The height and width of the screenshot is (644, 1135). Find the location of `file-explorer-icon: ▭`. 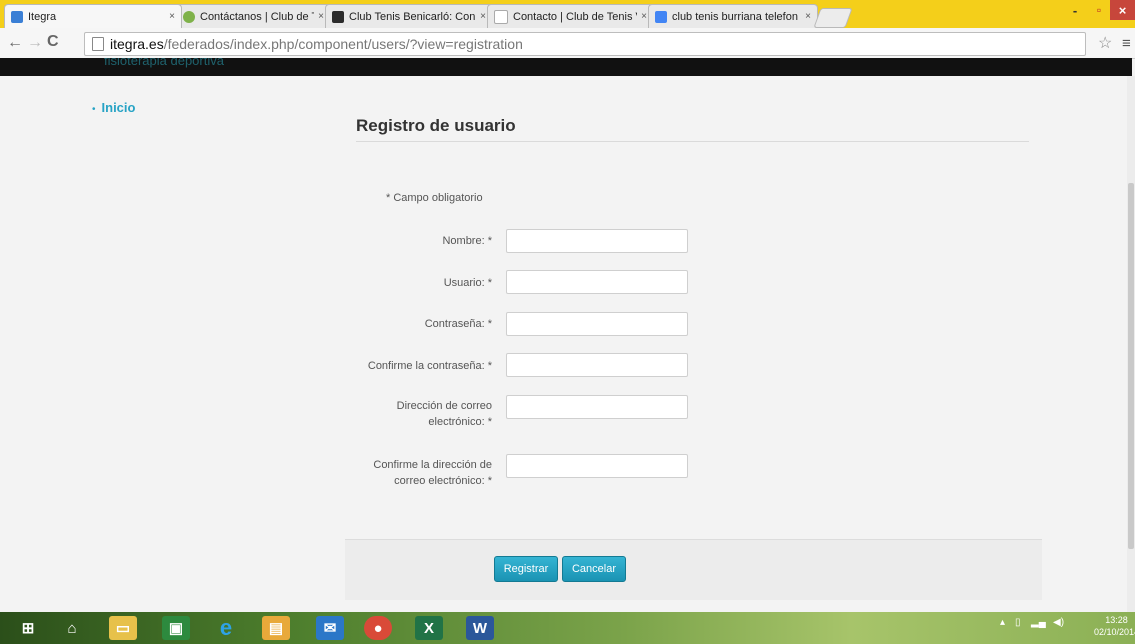

file-explorer-icon: ▭ is located at coordinates (123, 628).